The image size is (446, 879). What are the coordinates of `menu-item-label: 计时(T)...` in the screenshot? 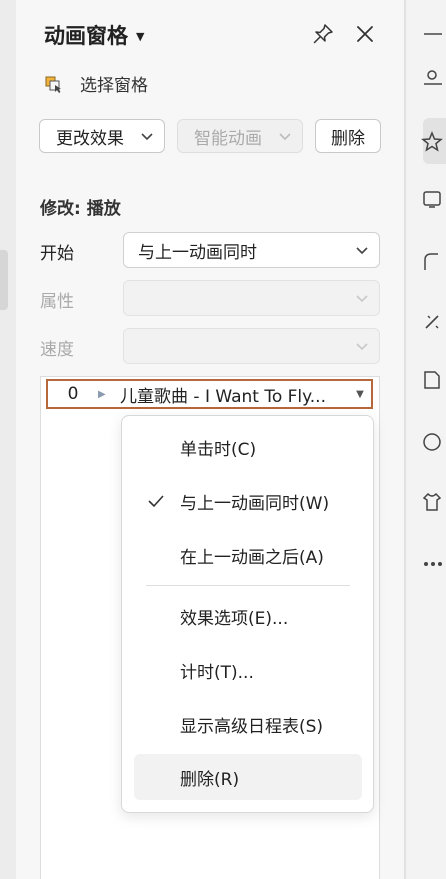 It's located at (217, 672).